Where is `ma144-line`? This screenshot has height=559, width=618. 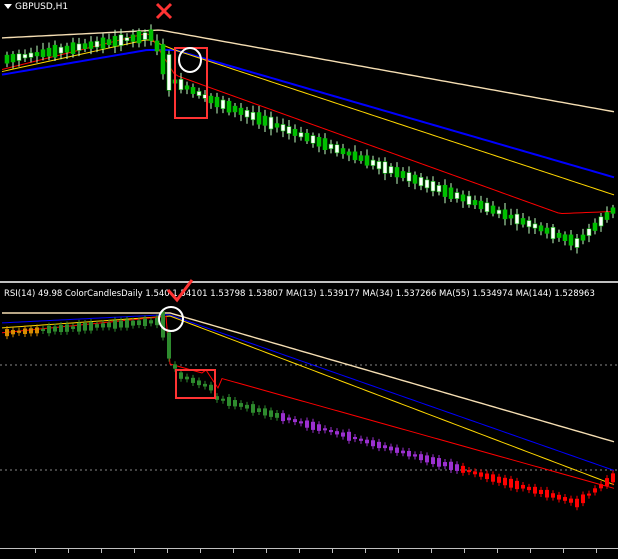
ma144-line is located at coordinates (308, 71).